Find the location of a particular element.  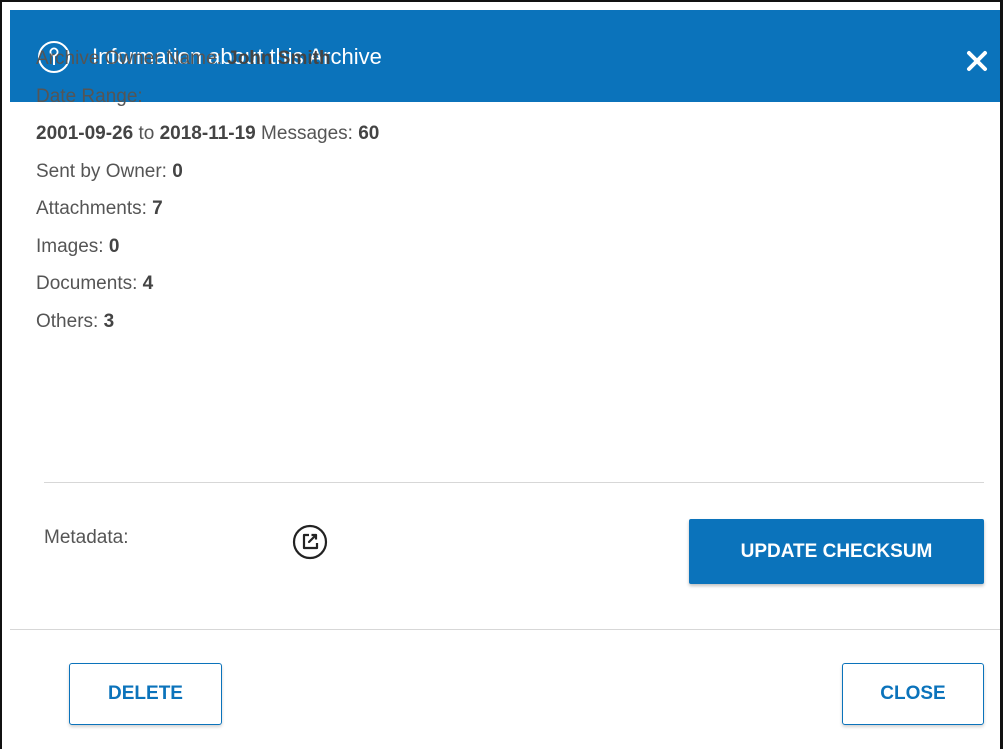

date-messages-row: 2001-09-26 to 2018-11-19 Messages: 60 is located at coordinates (207, 134).